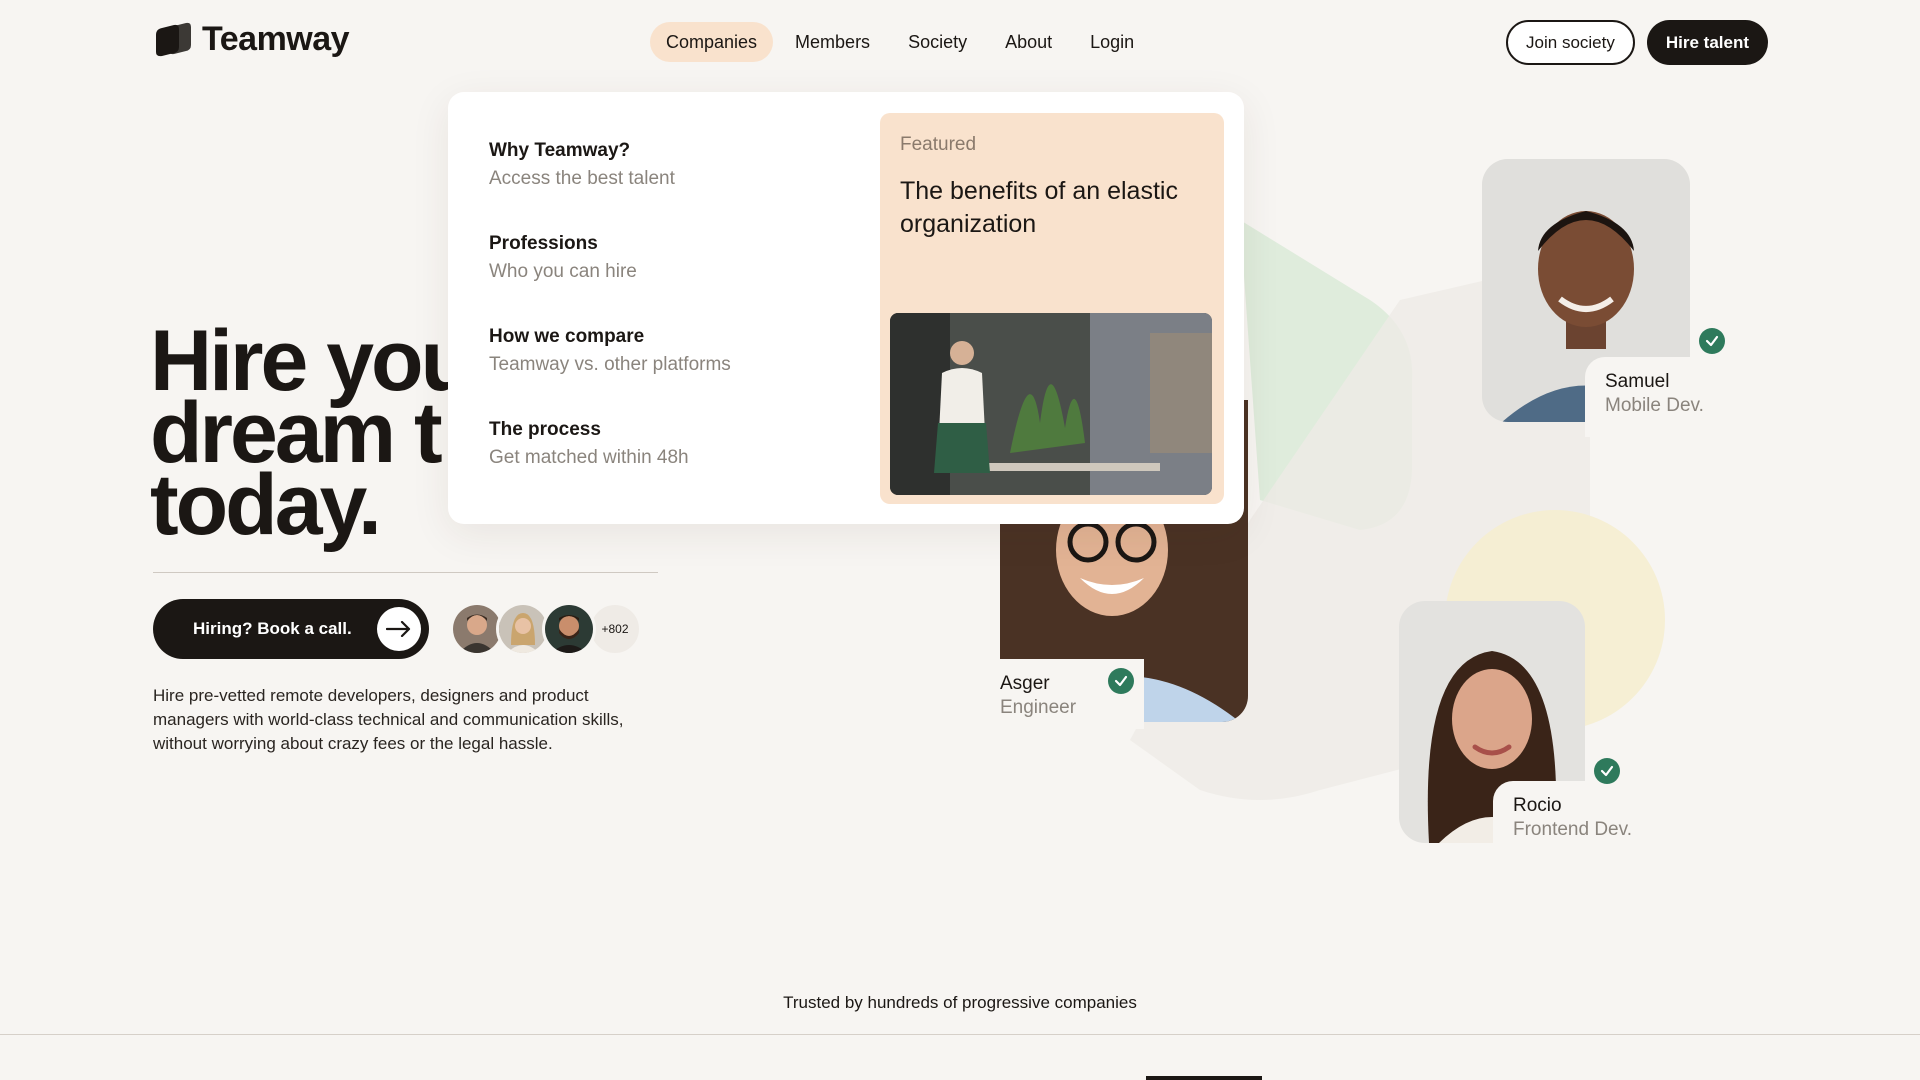 This screenshot has width=1920, height=1080. Describe the element at coordinates (563, 271) in the screenshot. I see `dropdown-item-subtitle: Who you can hire` at that location.